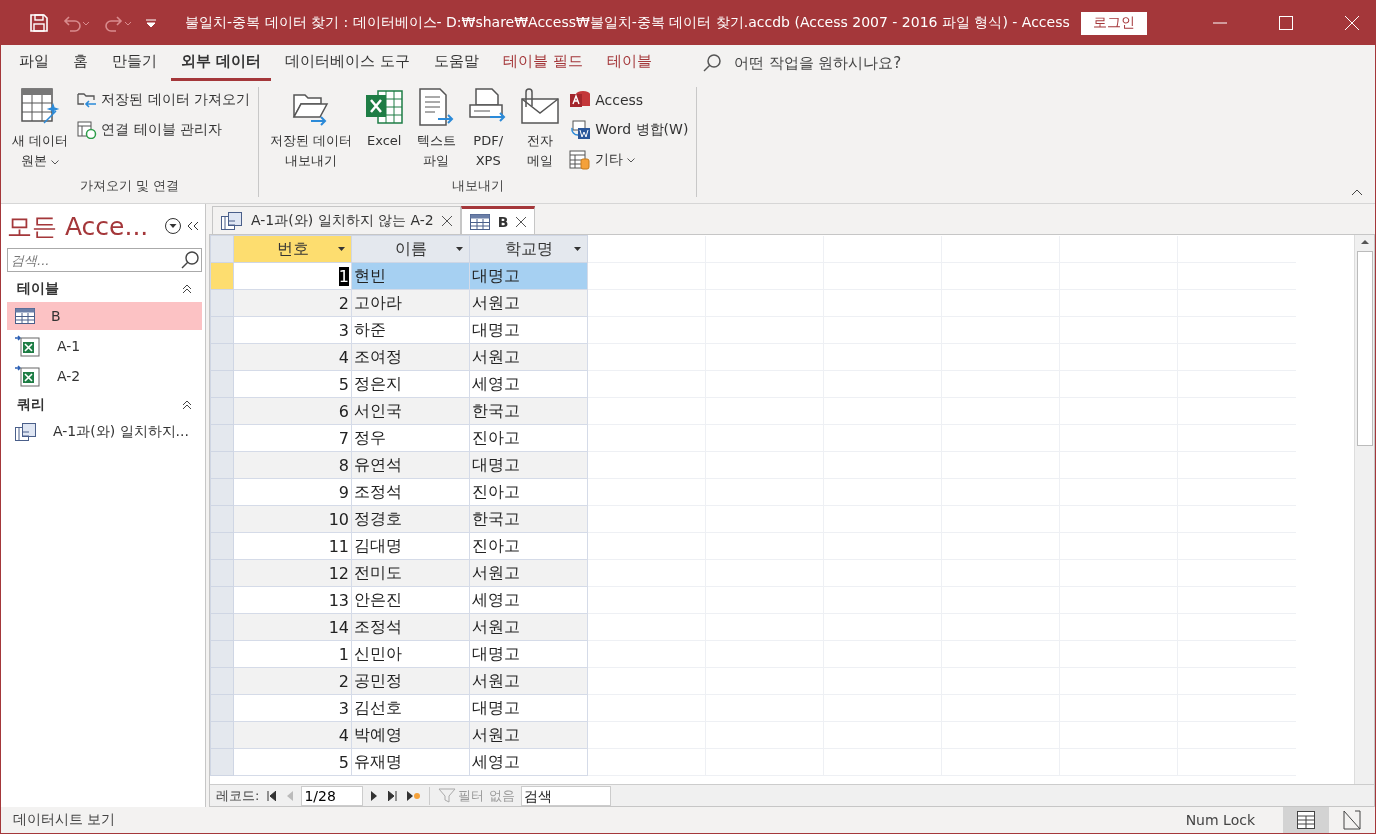  What do you see at coordinates (80, 63) in the screenshot?
I see `ribbon-tab: 홈` at bounding box center [80, 63].